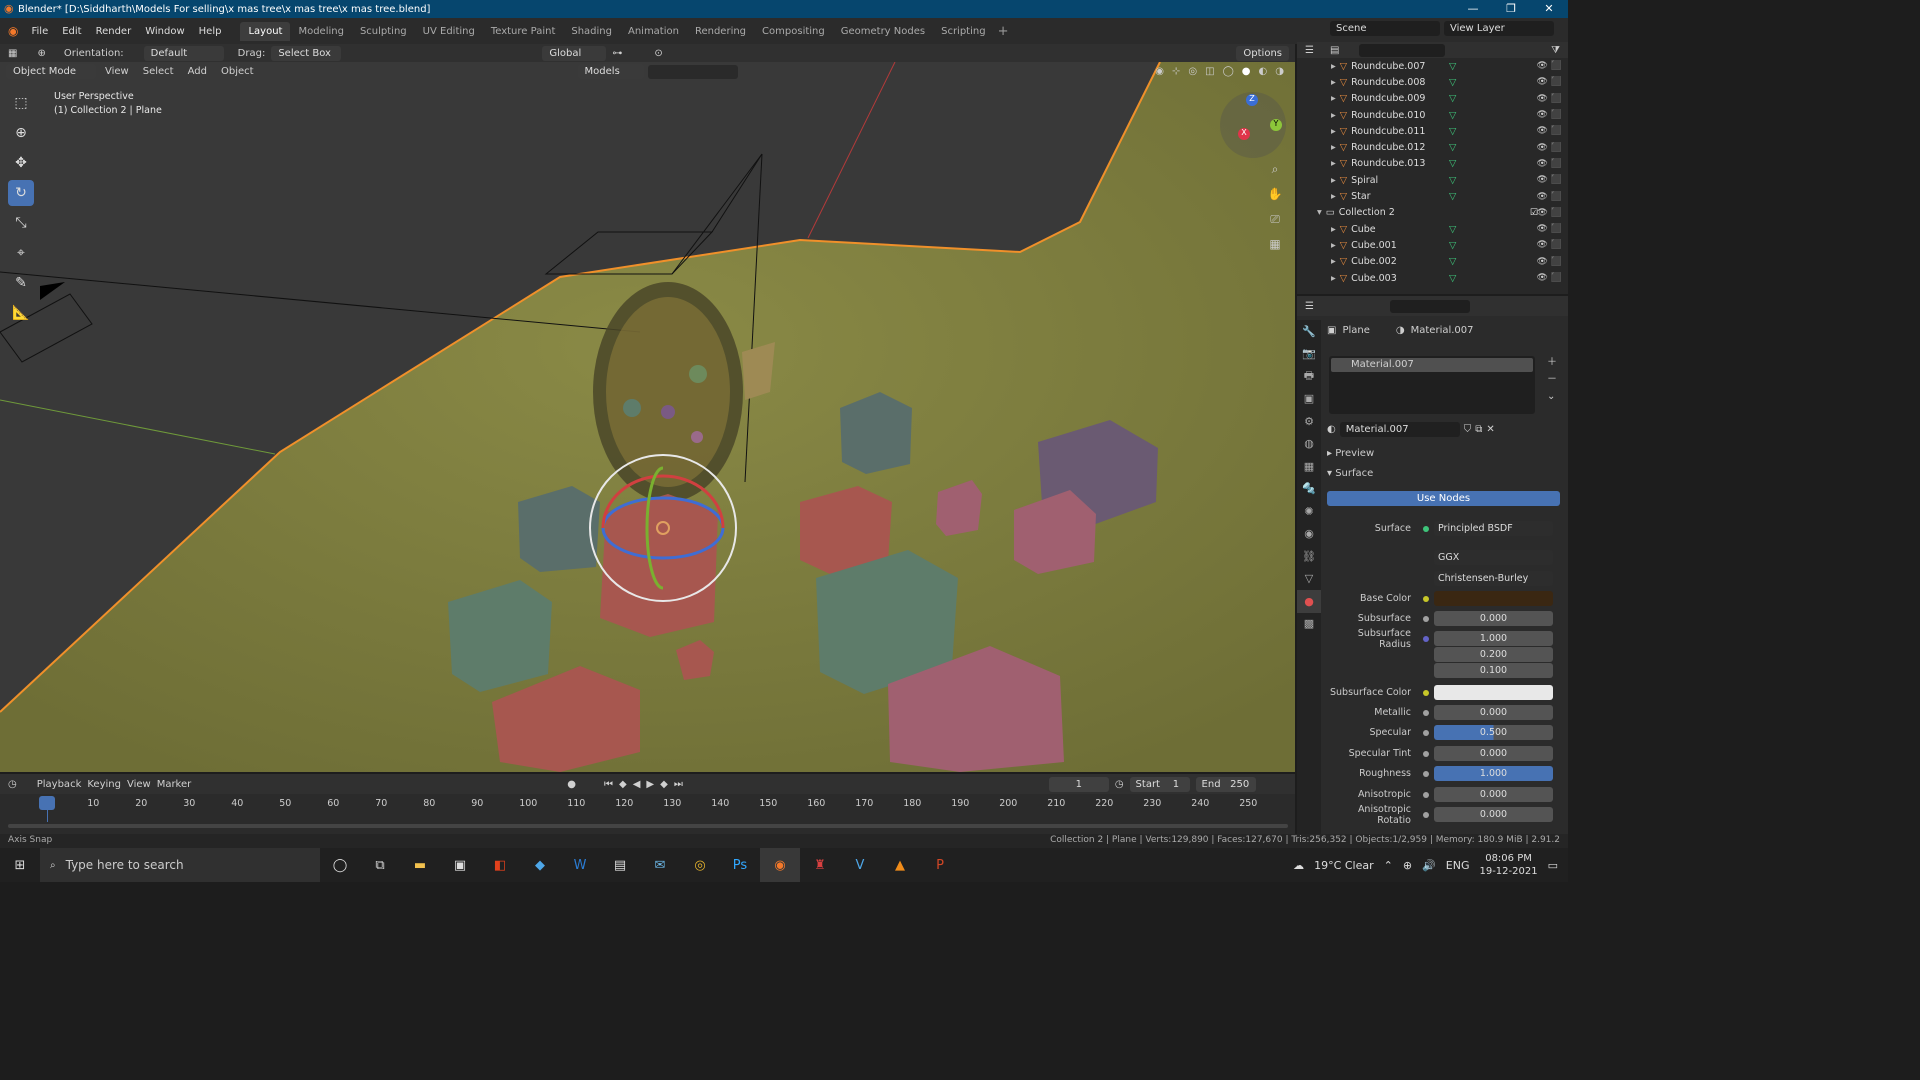 The image size is (1920, 1080). I want to click on remove-slot-button: －, so click(1552, 379).